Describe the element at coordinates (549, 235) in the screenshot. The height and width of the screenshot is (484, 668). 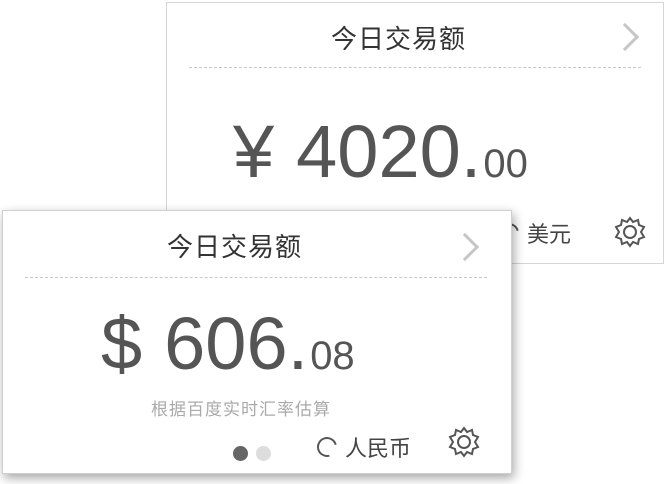
I see `currency-label: 美元` at that location.